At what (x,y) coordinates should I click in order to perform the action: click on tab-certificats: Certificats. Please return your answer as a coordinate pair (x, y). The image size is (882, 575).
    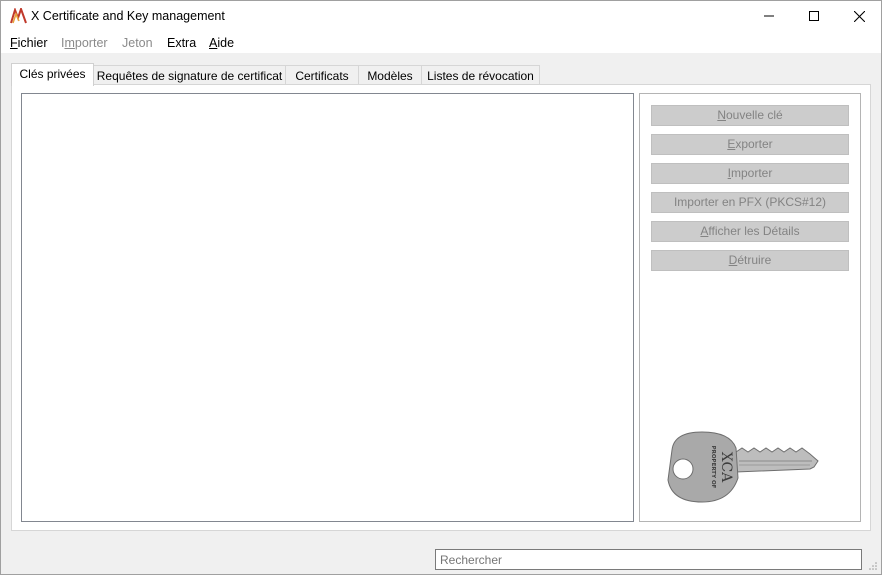
    Looking at the image, I should click on (322, 75).